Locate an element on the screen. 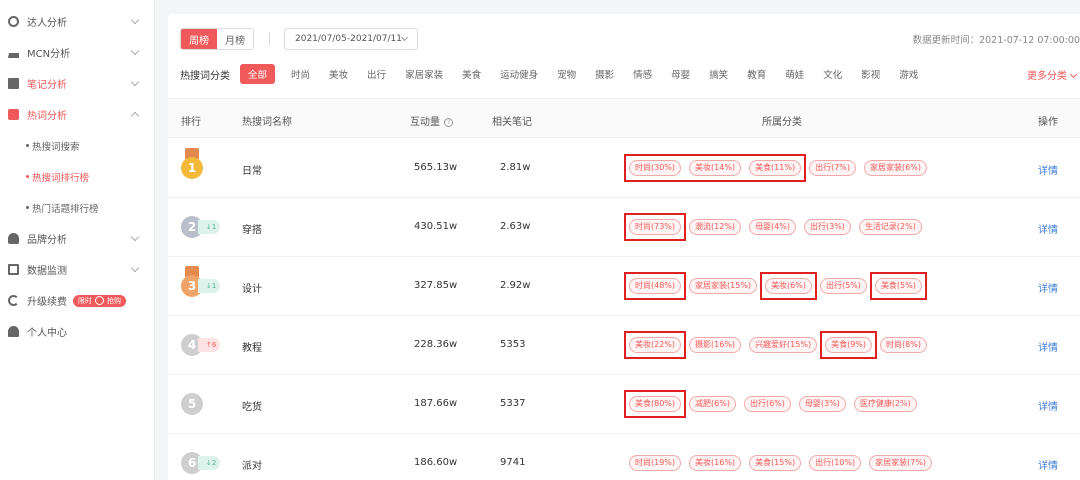 The height and width of the screenshot is (480, 1080). category-item: 搞笑 is located at coordinates (718, 74).